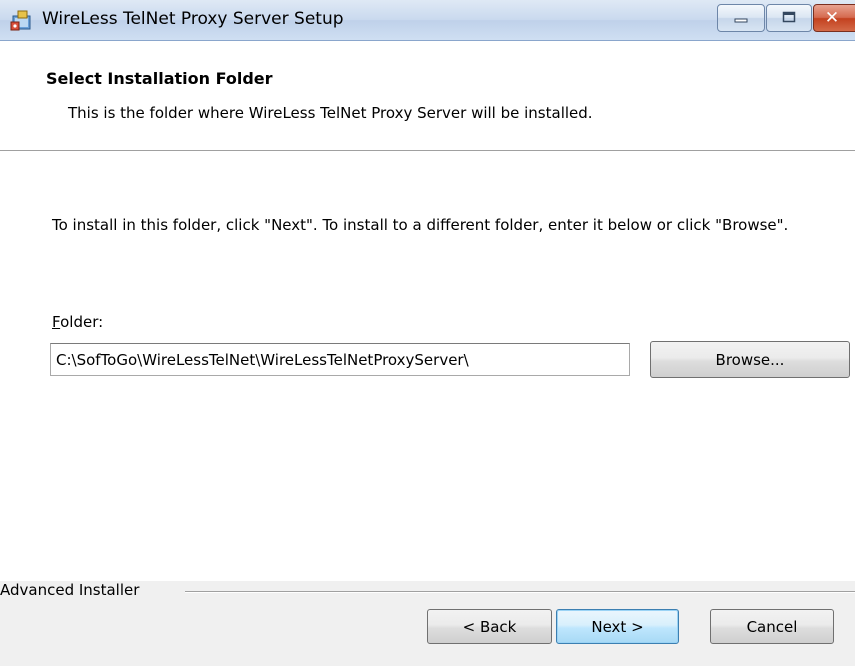 The image size is (855, 666). I want to click on folder-label-text: older:, so click(82, 322).